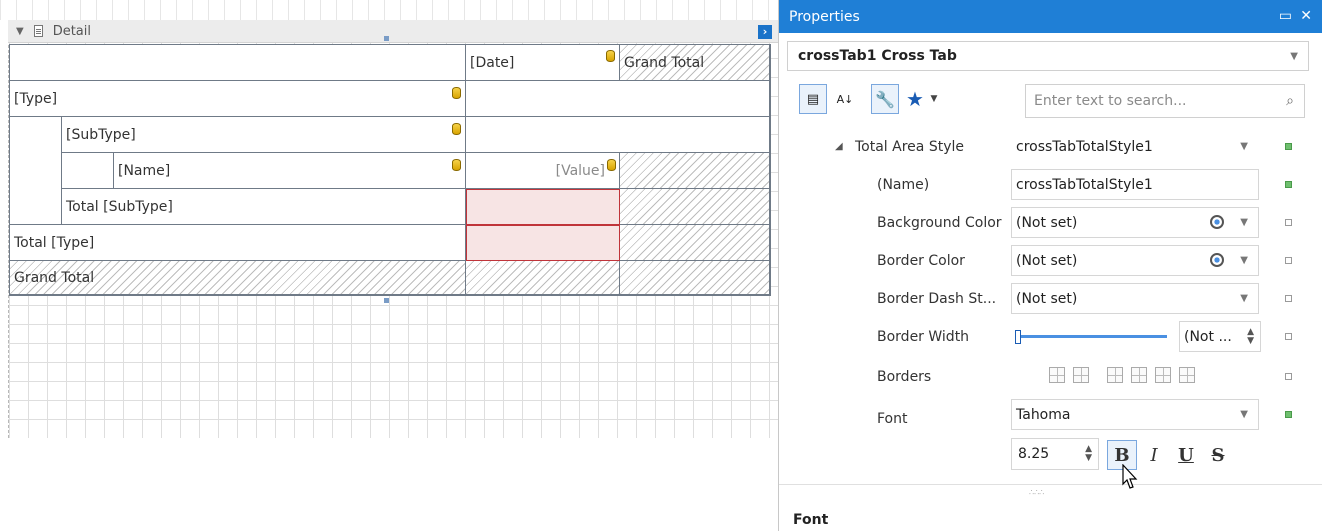 This screenshot has height=531, width=1322. What do you see at coordinates (1057, 375) in the screenshot?
I see `all-borders-icon` at bounding box center [1057, 375].